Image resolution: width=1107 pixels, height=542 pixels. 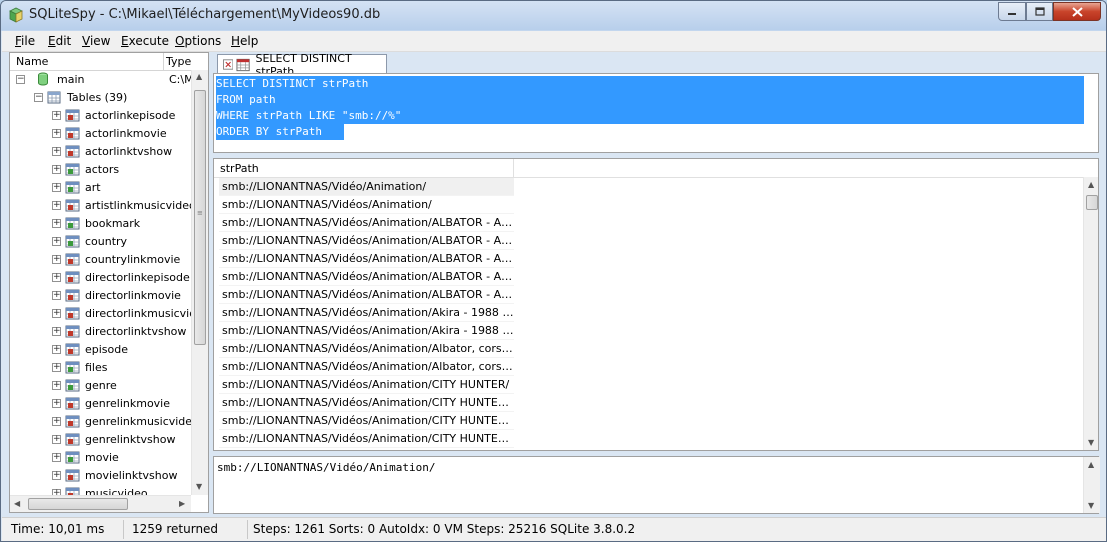 What do you see at coordinates (25, 41) in the screenshot?
I see `menu-file: File` at bounding box center [25, 41].